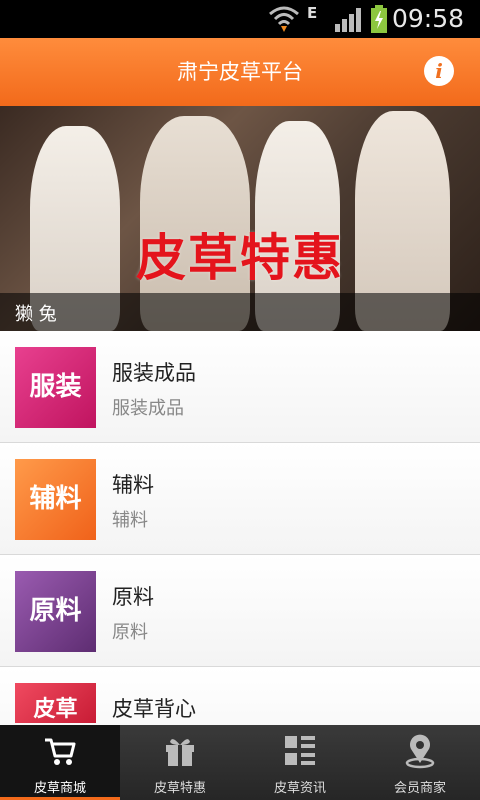 Image resolution: width=480 pixels, height=800 pixels. What do you see at coordinates (348, 20) in the screenshot?
I see `signal-icon` at bounding box center [348, 20].